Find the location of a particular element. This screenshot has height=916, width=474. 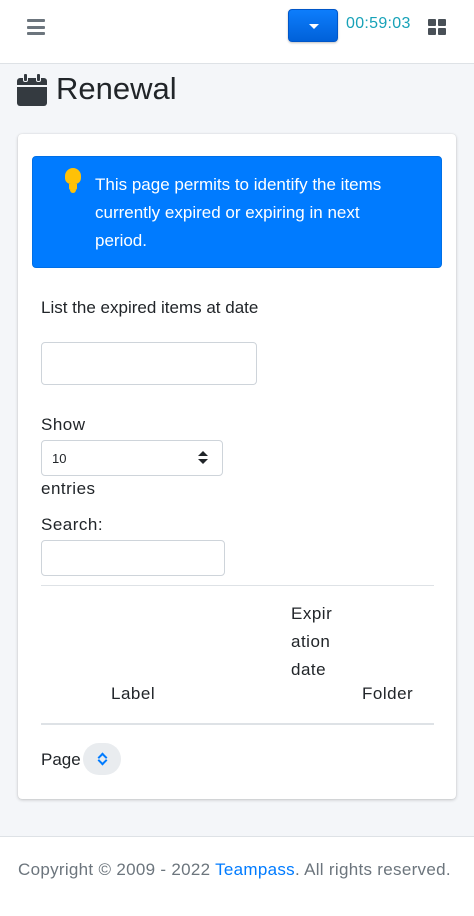

hamburger-icon is located at coordinates (36, 27).